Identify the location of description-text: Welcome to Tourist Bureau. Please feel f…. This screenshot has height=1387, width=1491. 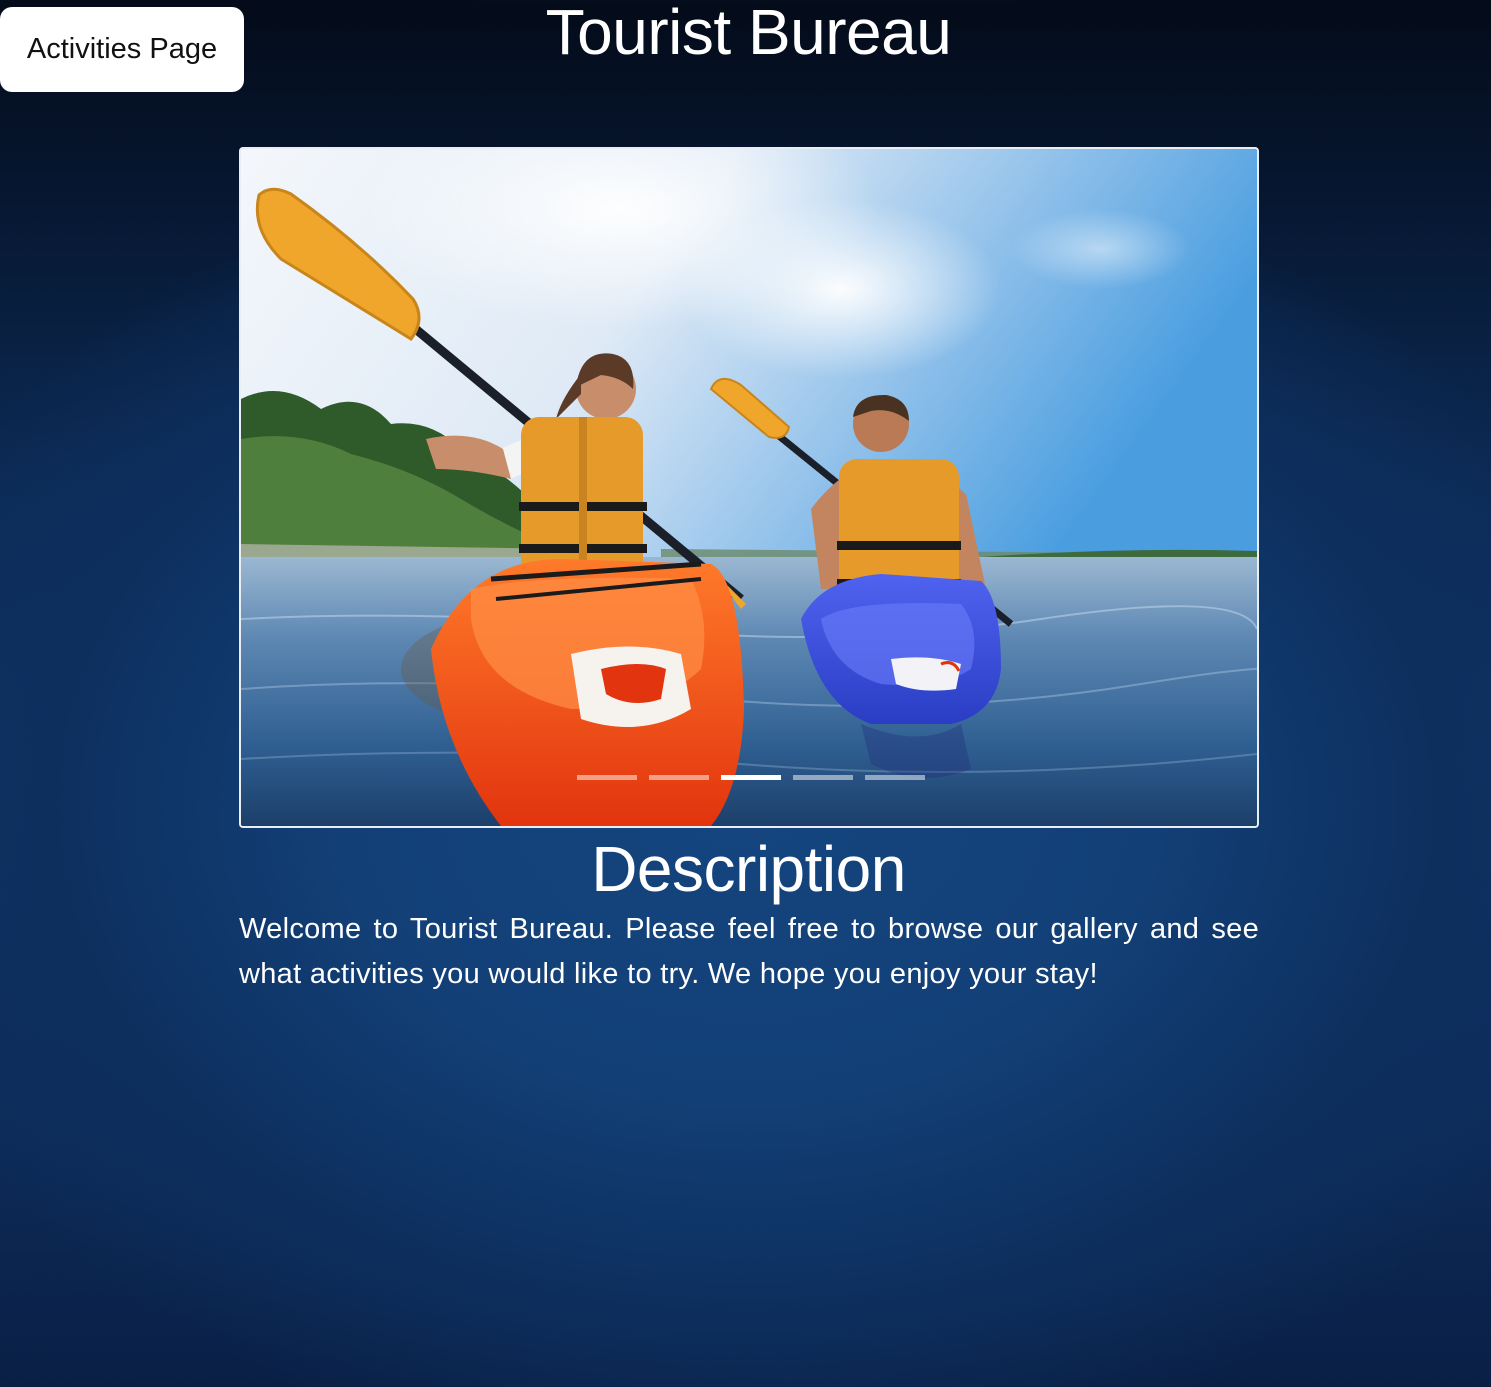
(749, 951).